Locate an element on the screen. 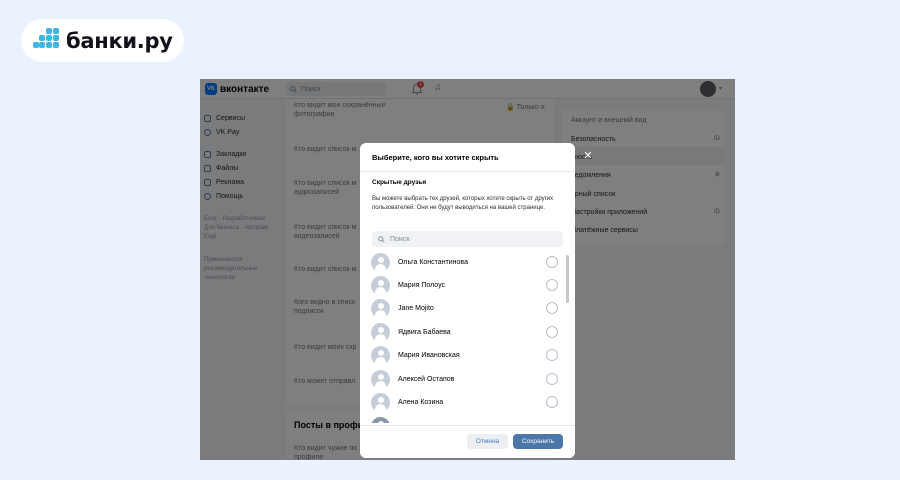  cancel-button: Отмена is located at coordinates (487, 441).